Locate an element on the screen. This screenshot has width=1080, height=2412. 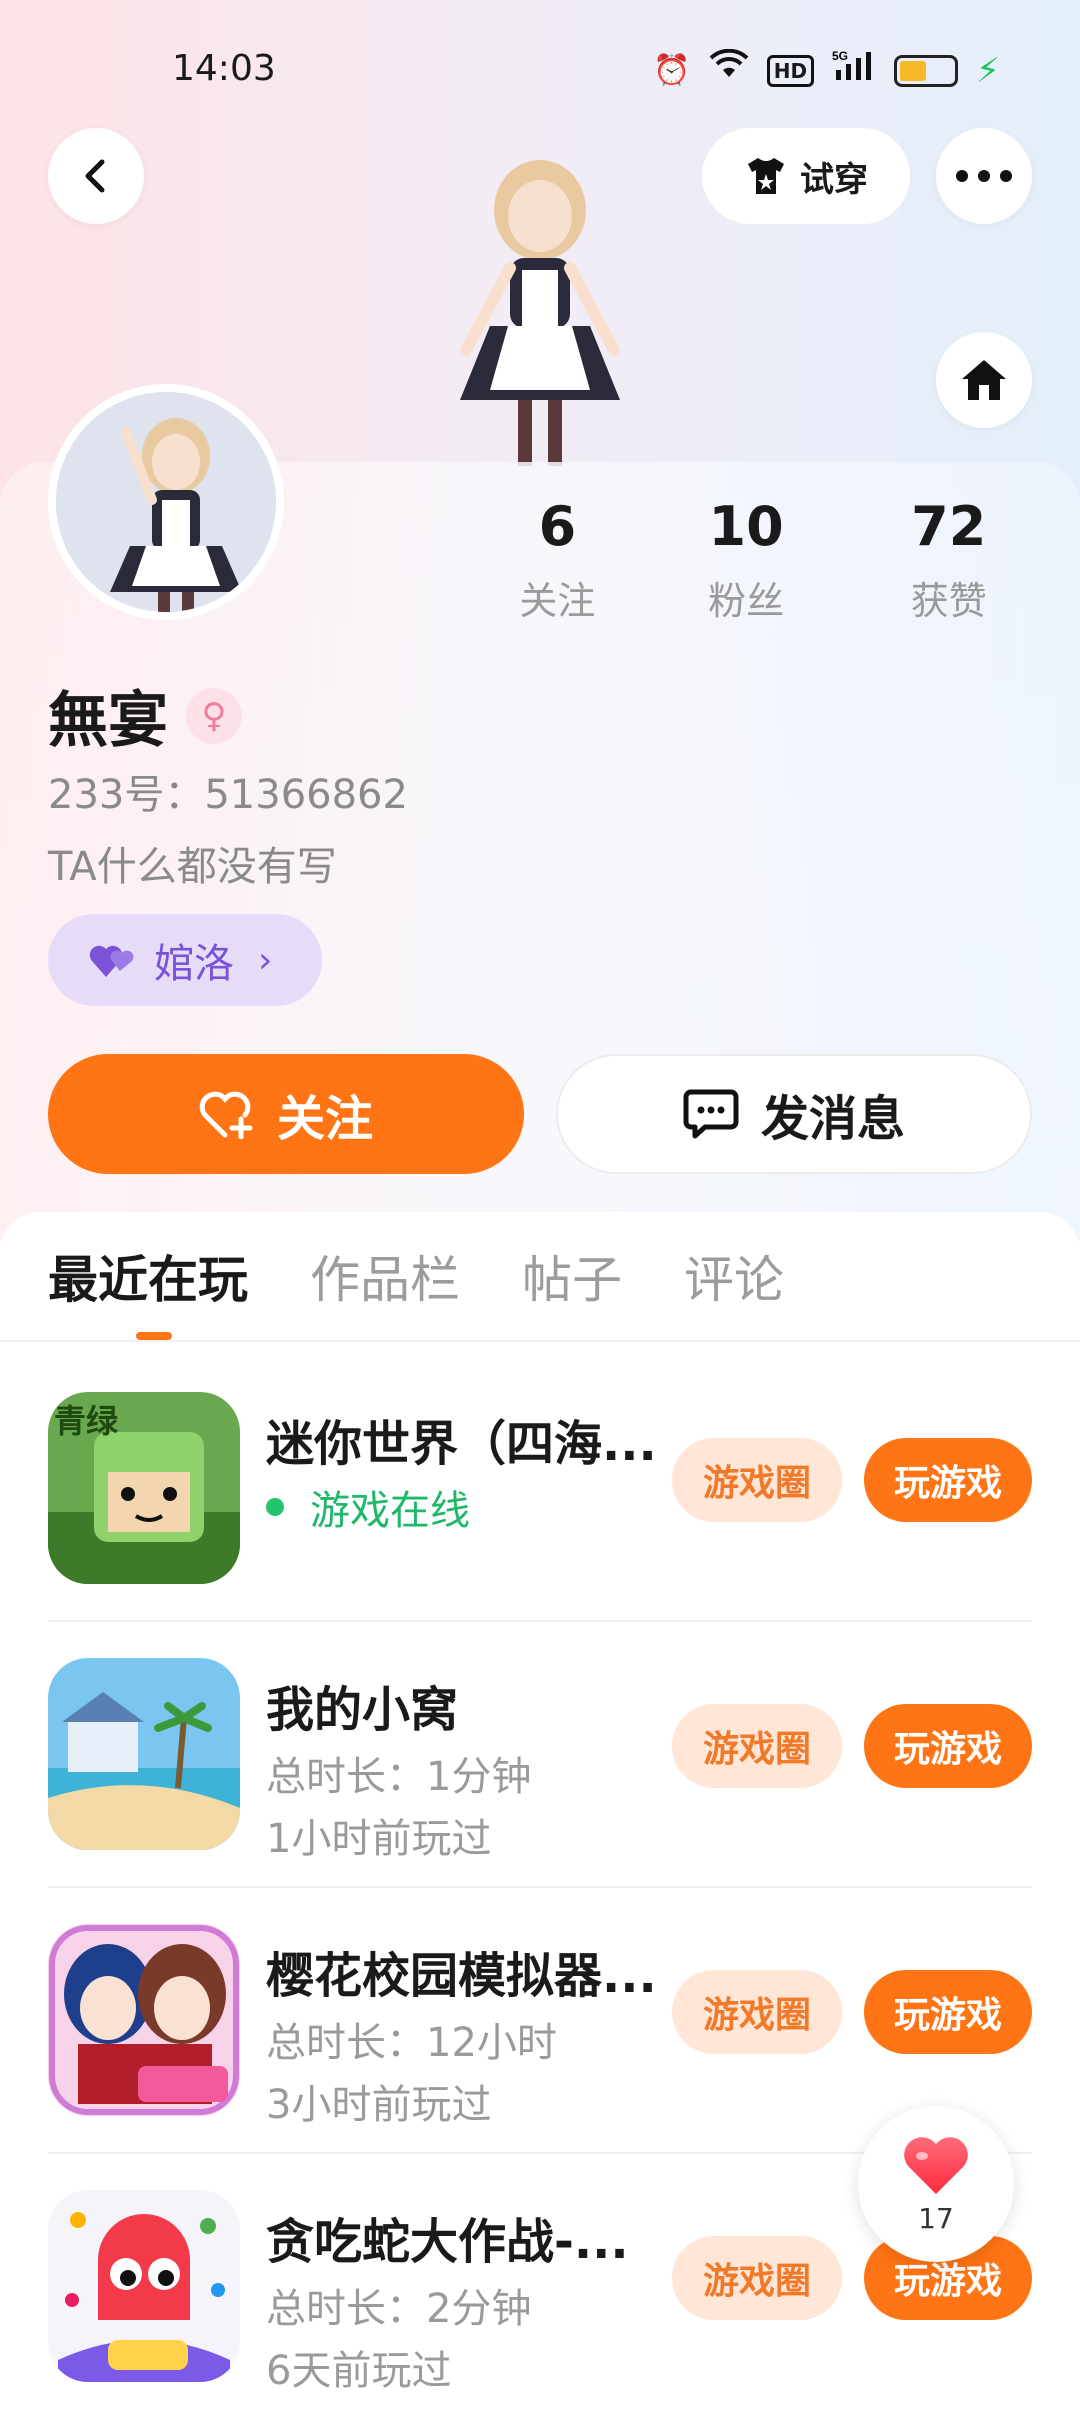
profile-tabs: 最近在玩 作品栏 帖子 评论 is located at coordinates (416, 1280).